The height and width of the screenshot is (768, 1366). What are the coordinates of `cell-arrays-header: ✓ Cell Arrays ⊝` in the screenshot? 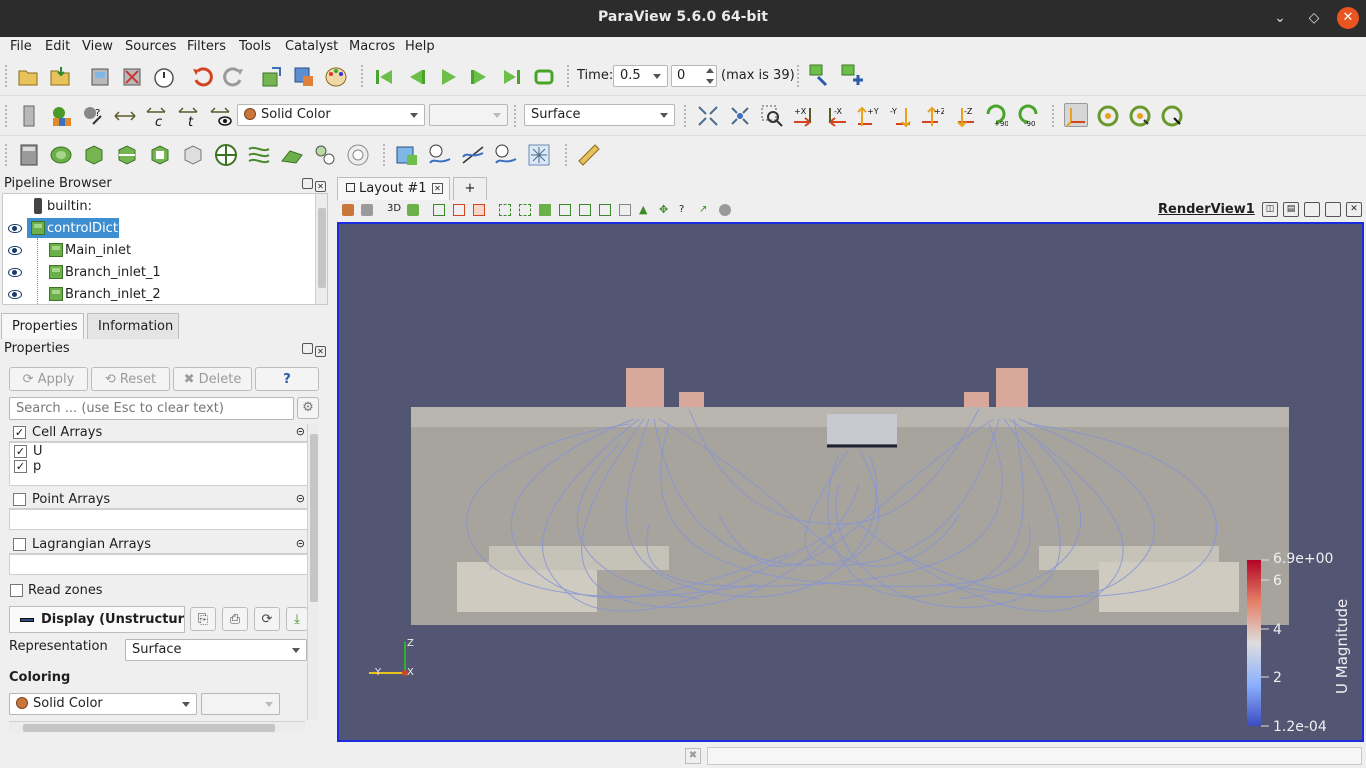 It's located at (159, 433).